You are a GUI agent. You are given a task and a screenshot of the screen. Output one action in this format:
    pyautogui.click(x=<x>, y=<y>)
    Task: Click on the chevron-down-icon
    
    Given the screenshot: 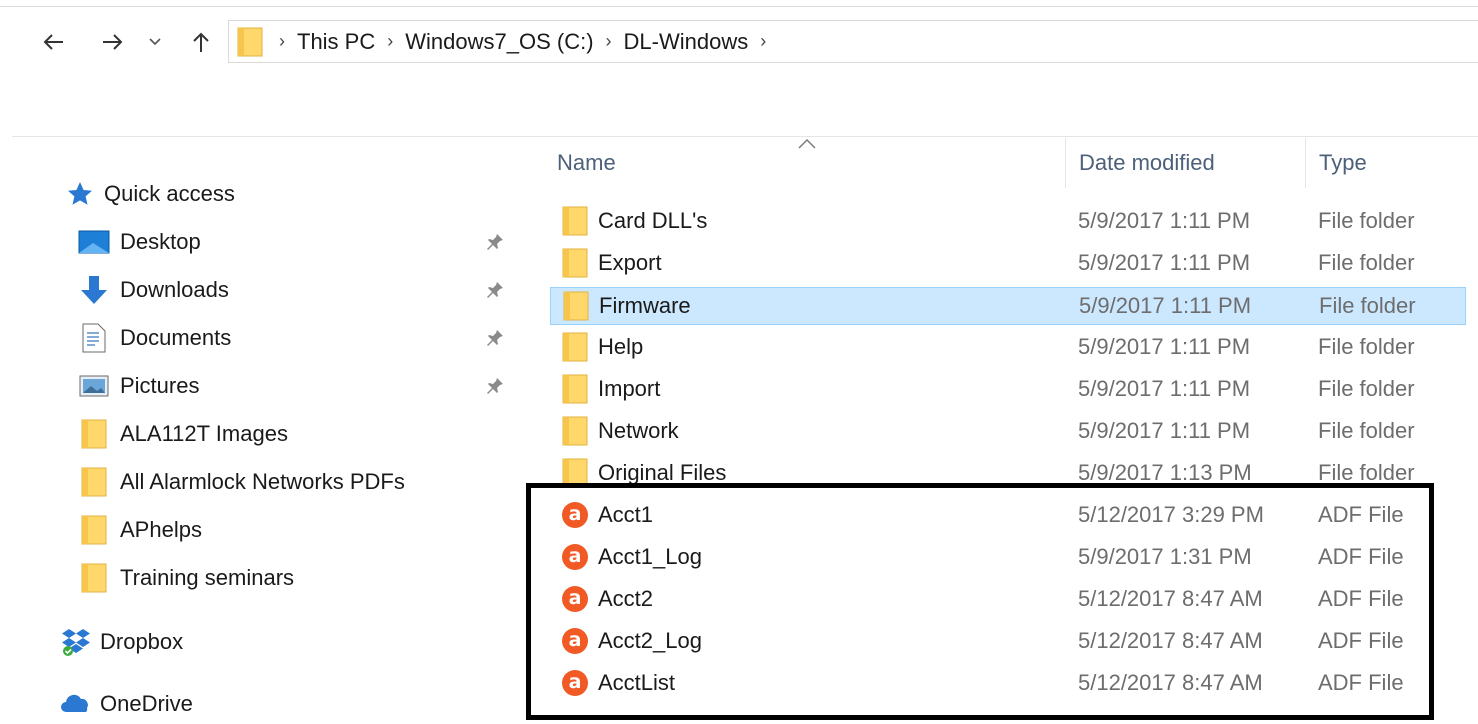 What is the action you would take?
    pyautogui.click(x=155, y=42)
    